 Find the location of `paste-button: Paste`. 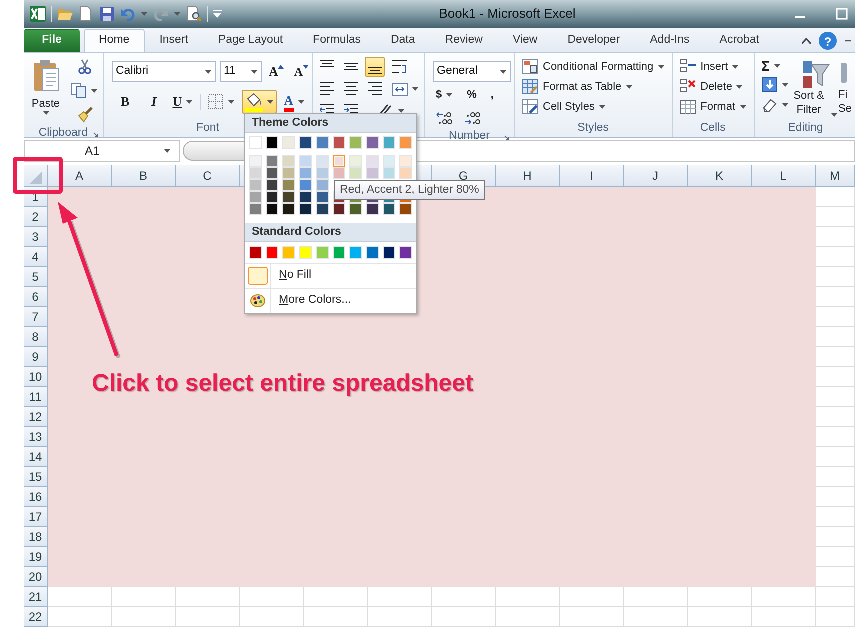

paste-button: Paste is located at coordinates (46, 91).